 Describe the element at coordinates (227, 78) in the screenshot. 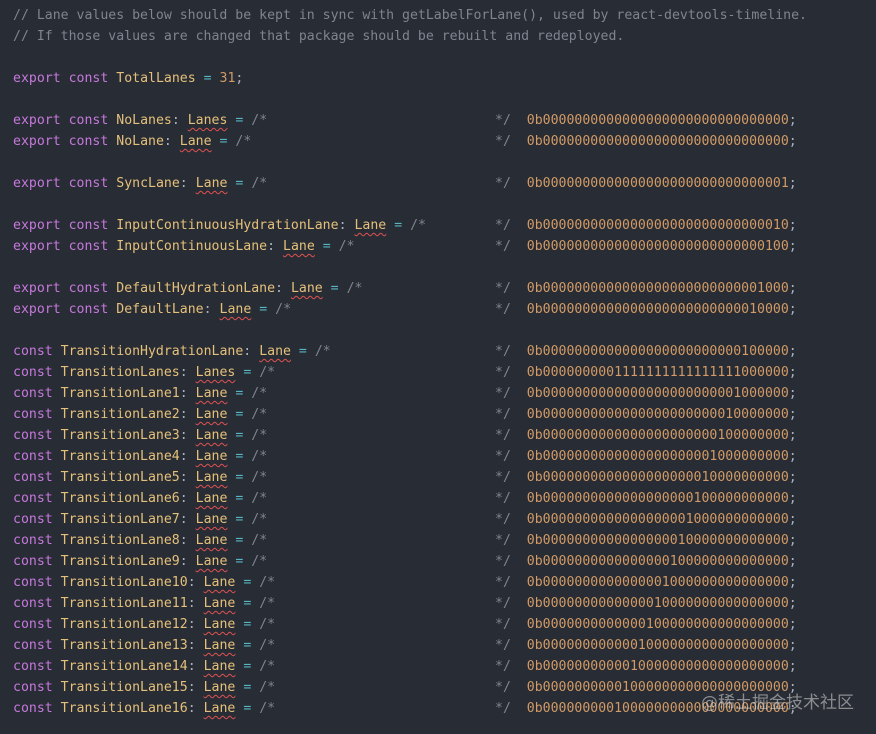

I see `constant-value: 31` at that location.